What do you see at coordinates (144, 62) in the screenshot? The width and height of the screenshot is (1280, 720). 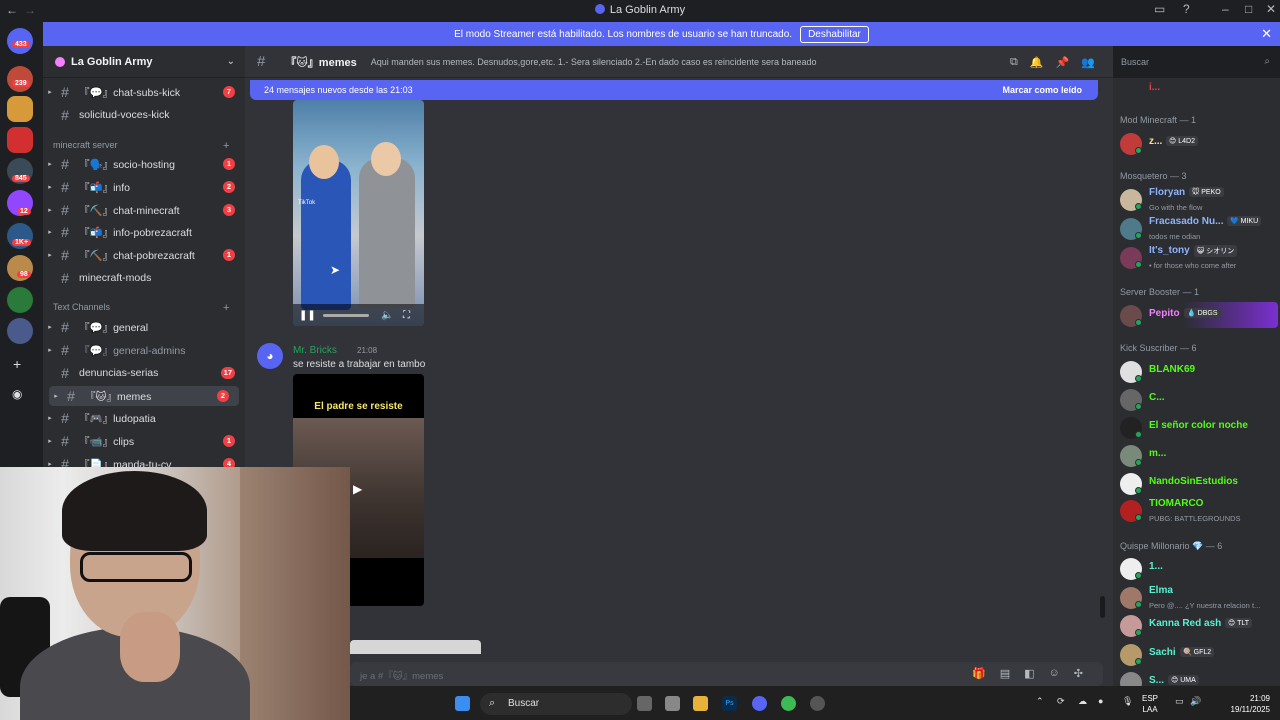 I see `server-header: La Goblin Army ⌄` at bounding box center [144, 62].